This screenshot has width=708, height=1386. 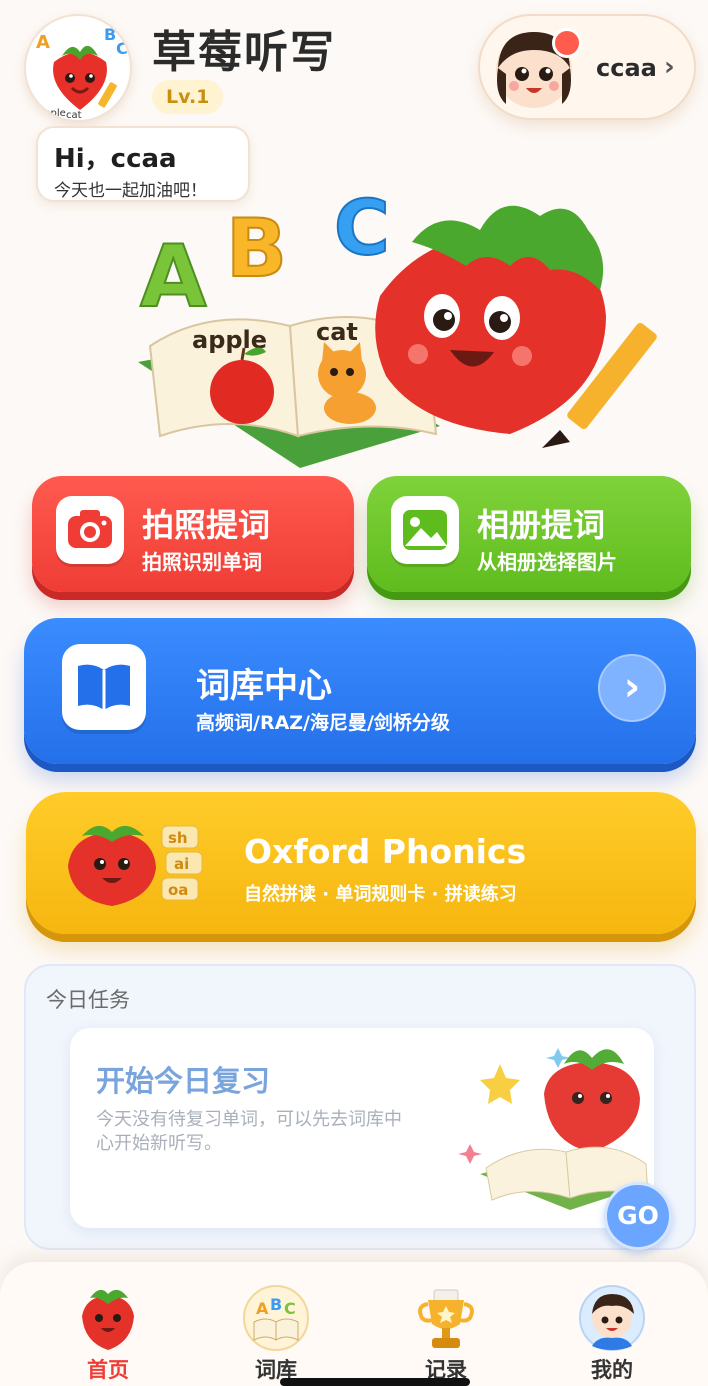 What do you see at coordinates (104, 687) in the screenshot?
I see `book-icon` at bounding box center [104, 687].